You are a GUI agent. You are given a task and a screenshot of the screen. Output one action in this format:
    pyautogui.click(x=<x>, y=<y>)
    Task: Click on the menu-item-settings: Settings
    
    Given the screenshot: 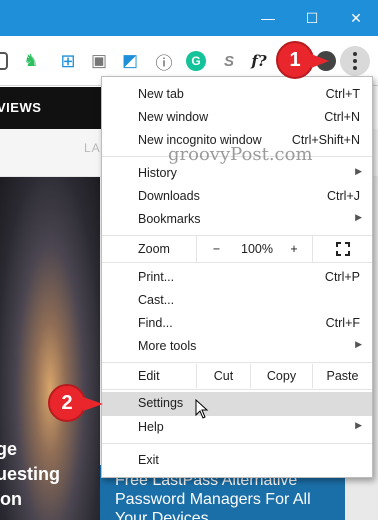 What is the action you would take?
    pyautogui.click(x=237, y=404)
    